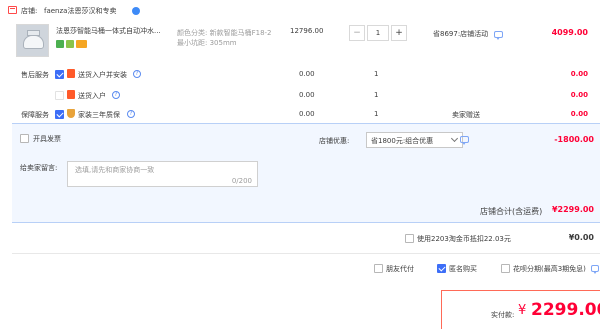 The height and width of the screenshot is (329, 600). What do you see at coordinates (569, 32) in the screenshot?
I see `item-subtotal: 4099.00` at bounding box center [569, 32].